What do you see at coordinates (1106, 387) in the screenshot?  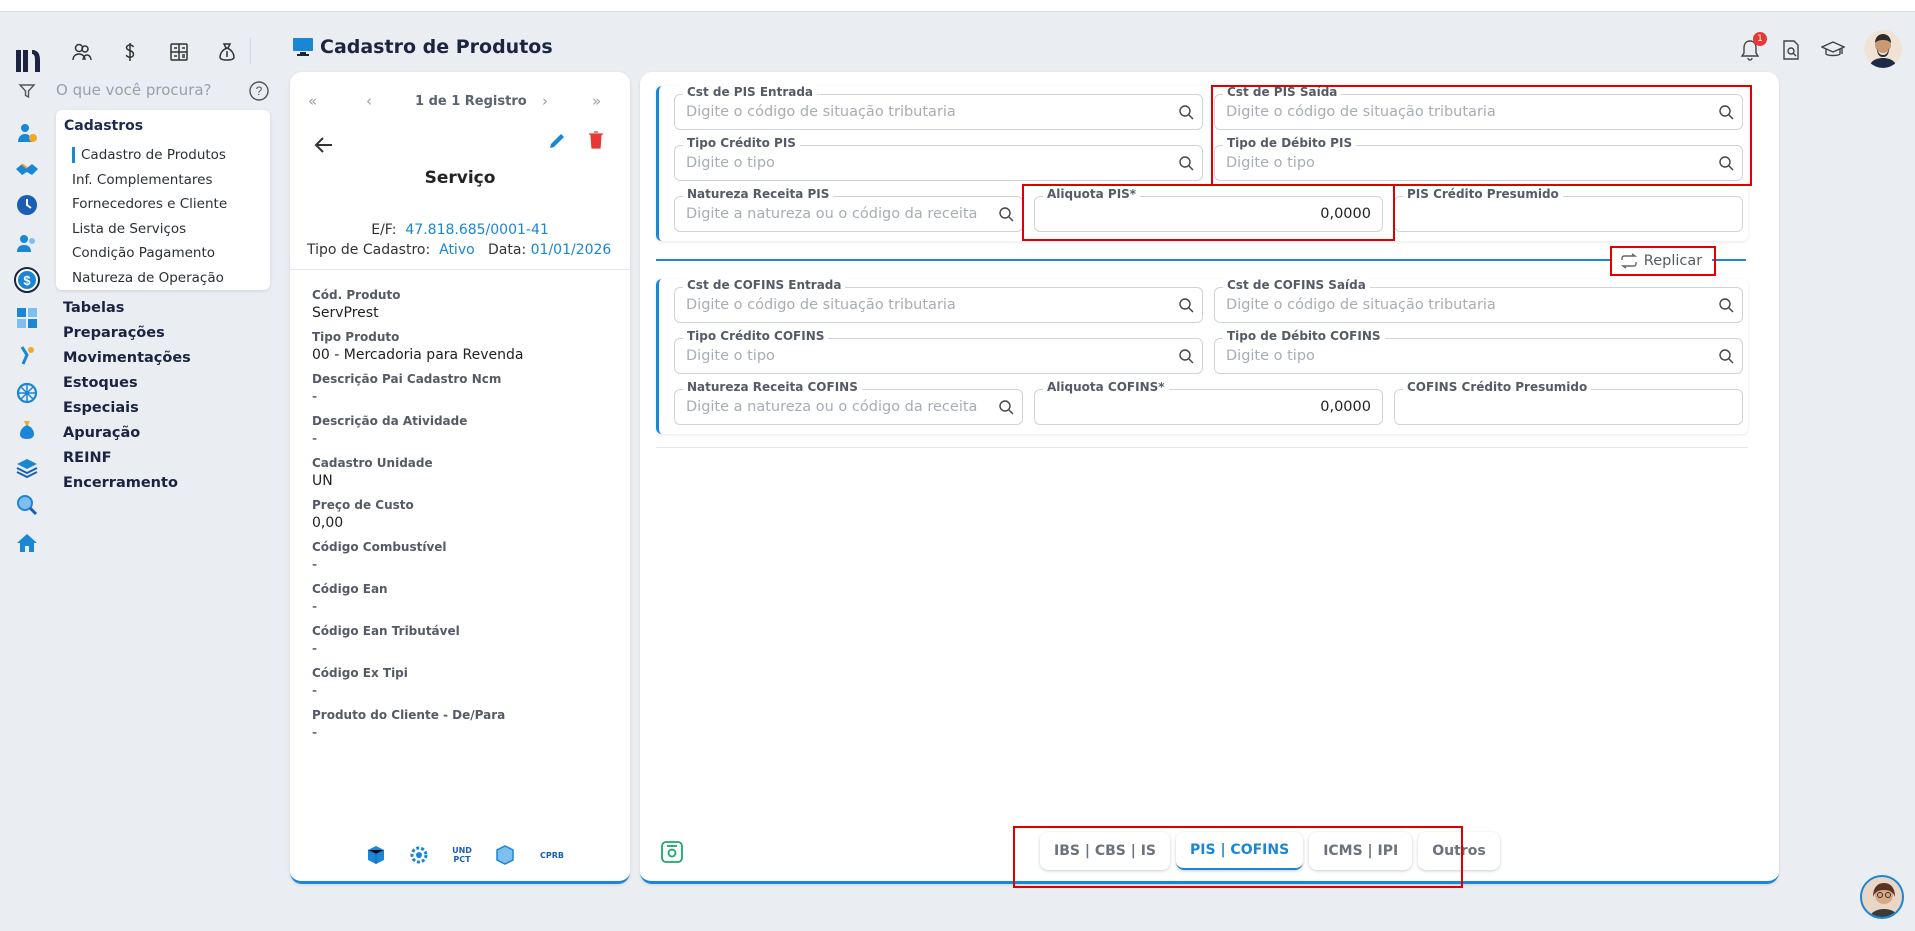 I see `field-label: Aliquota COFINS*` at bounding box center [1106, 387].